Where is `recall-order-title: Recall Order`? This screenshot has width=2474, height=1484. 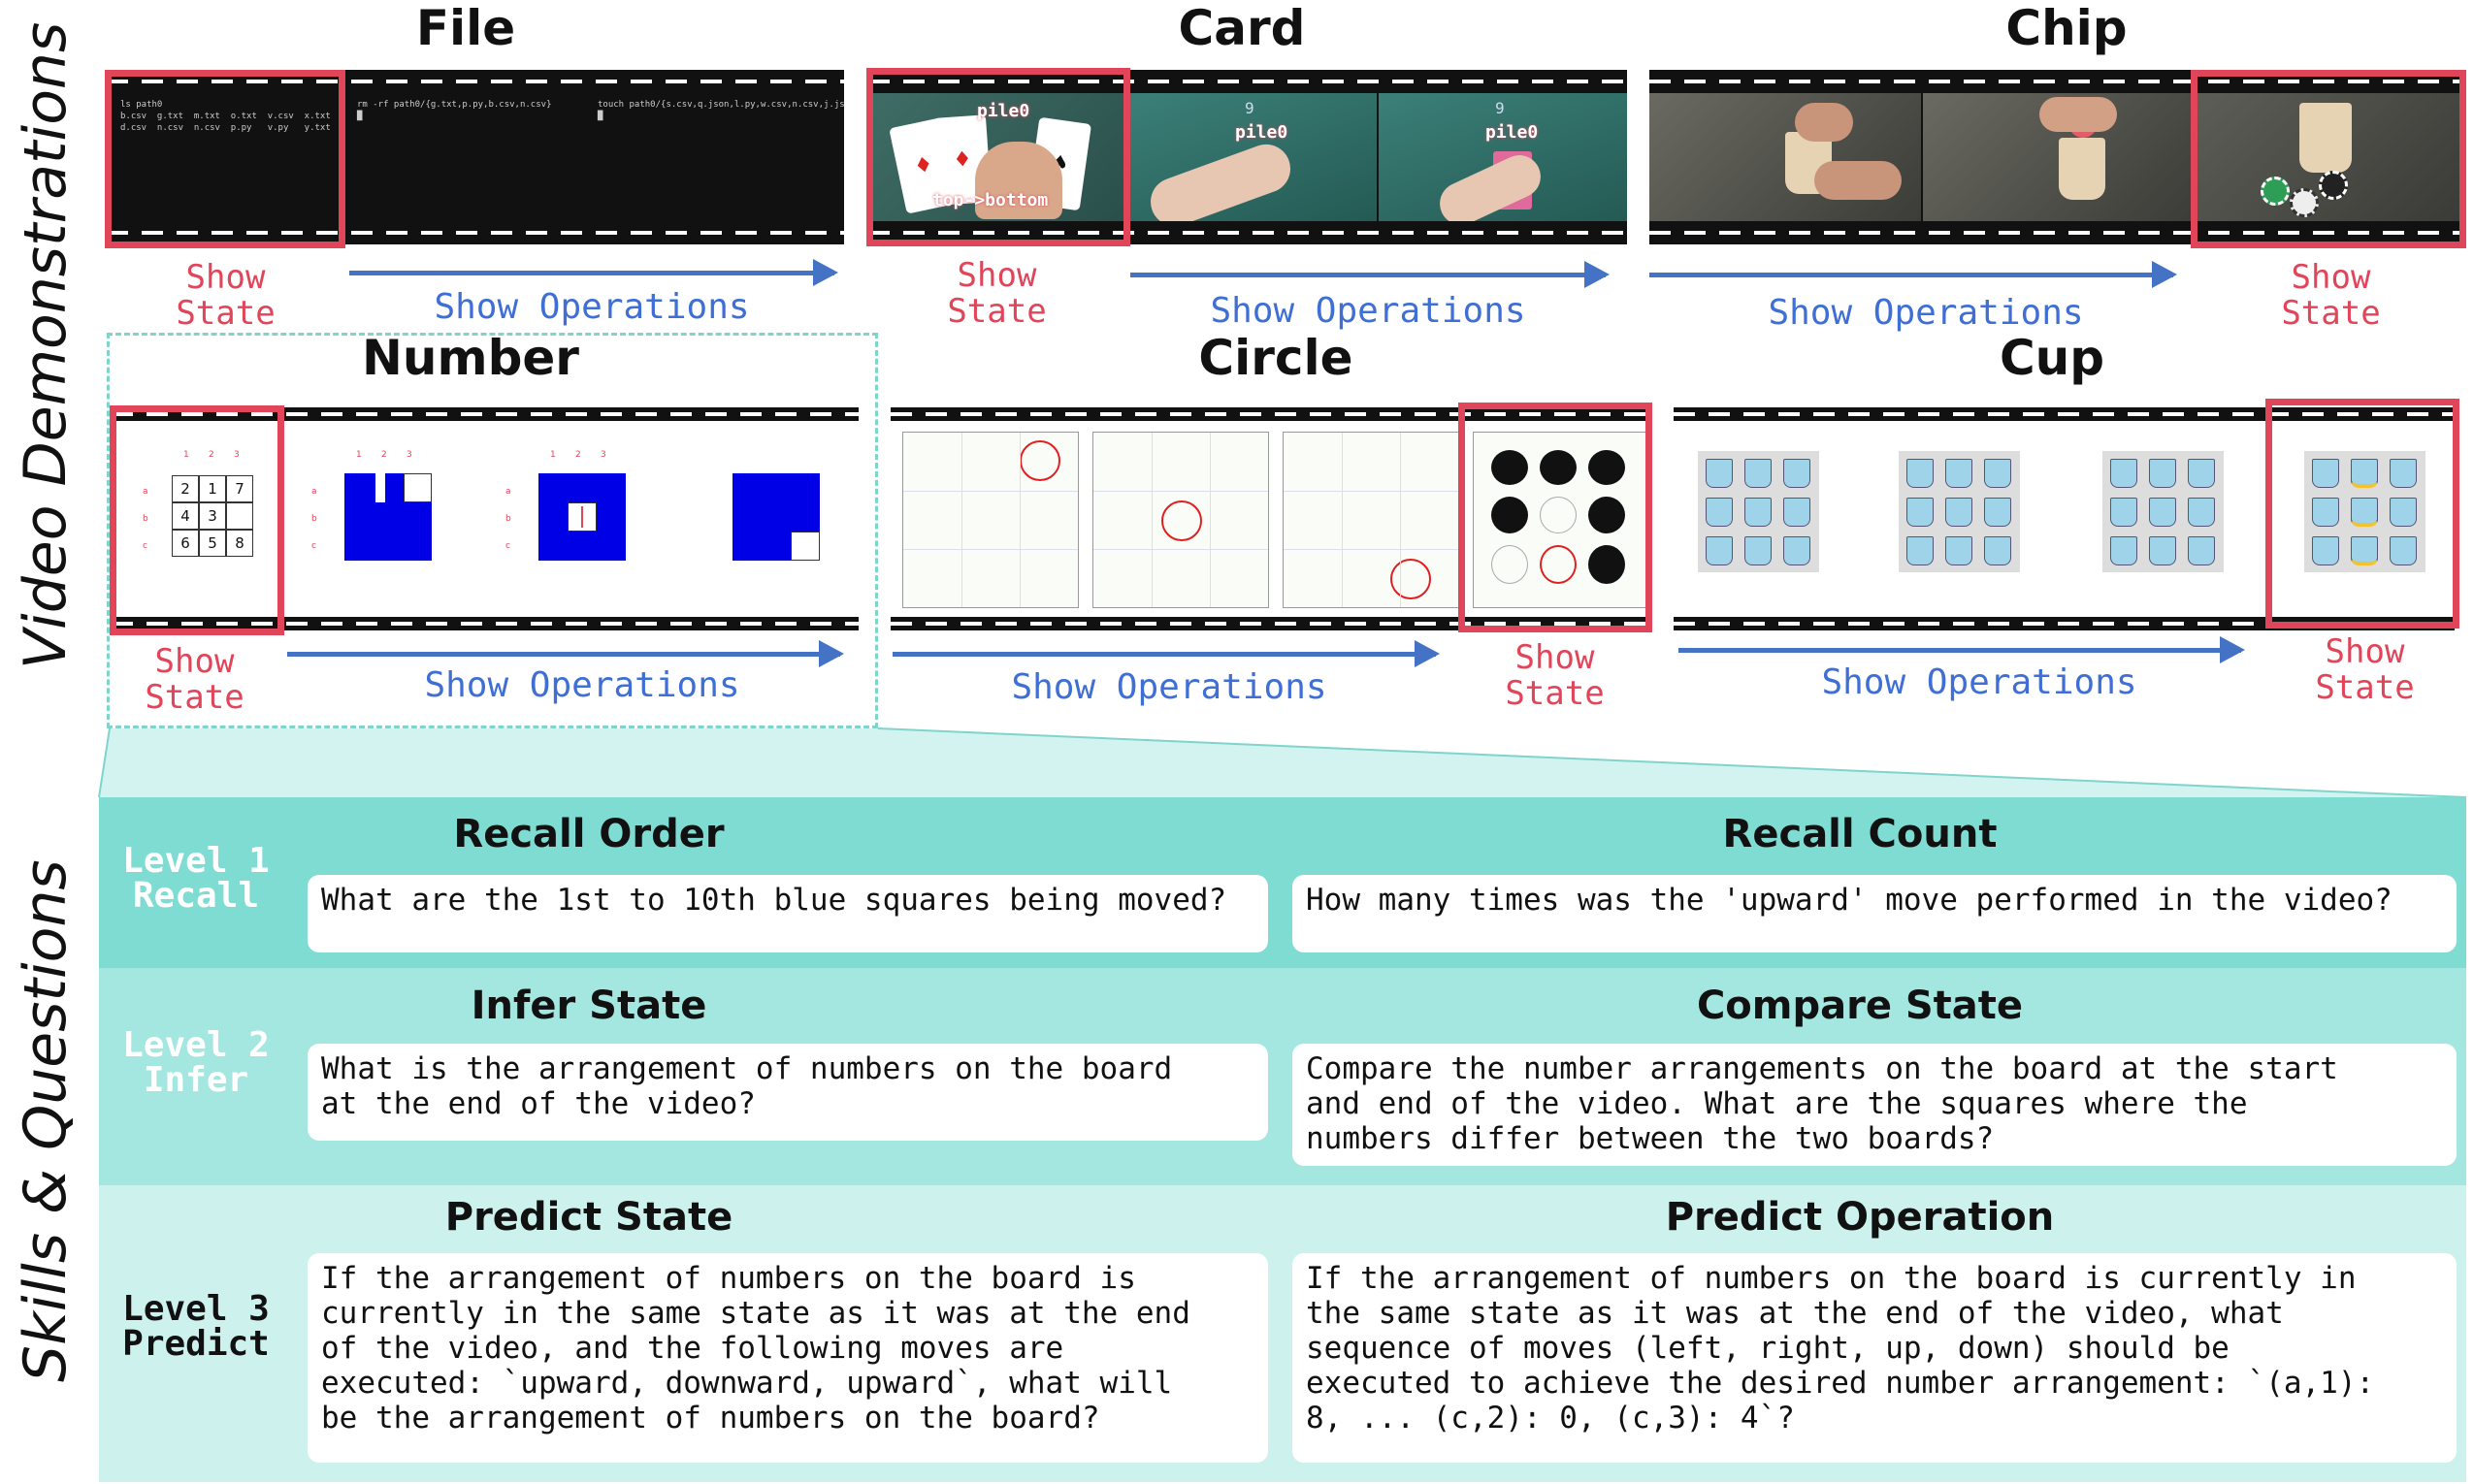
recall-order-title: Recall Order is located at coordinates (589, 834).